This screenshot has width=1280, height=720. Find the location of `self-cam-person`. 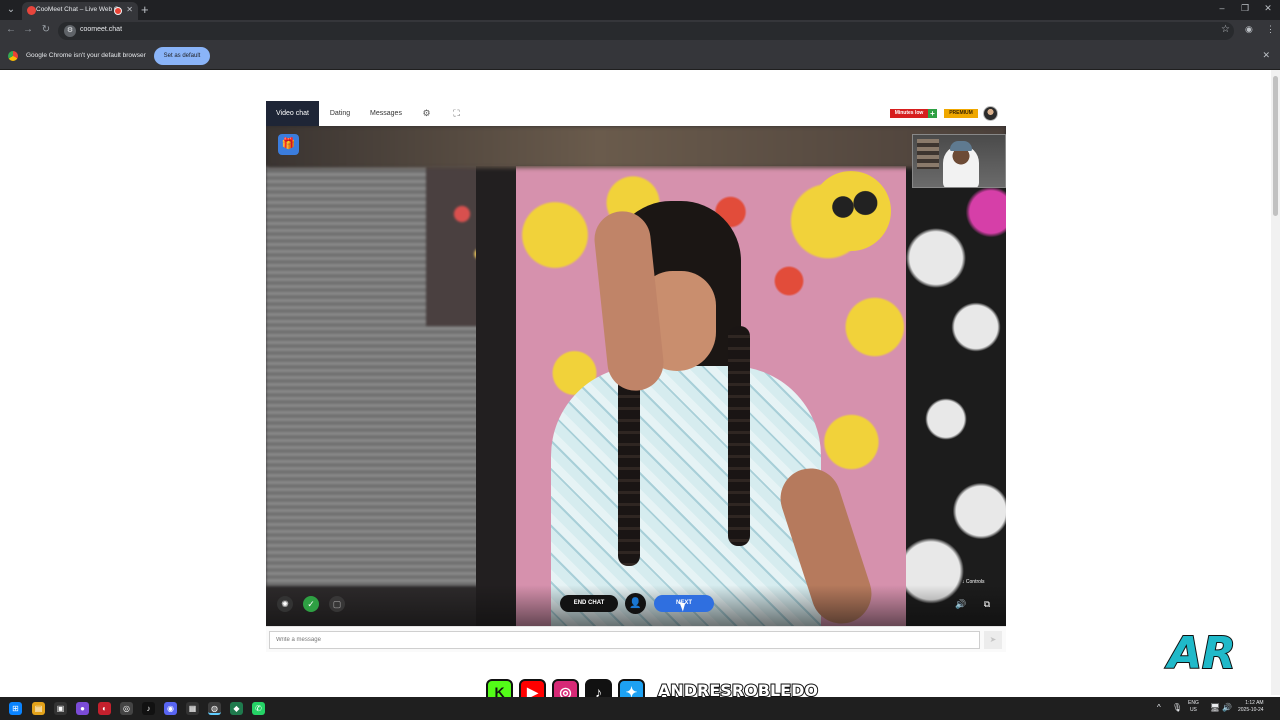

self-cam-person is located at coordinates (961, 166).